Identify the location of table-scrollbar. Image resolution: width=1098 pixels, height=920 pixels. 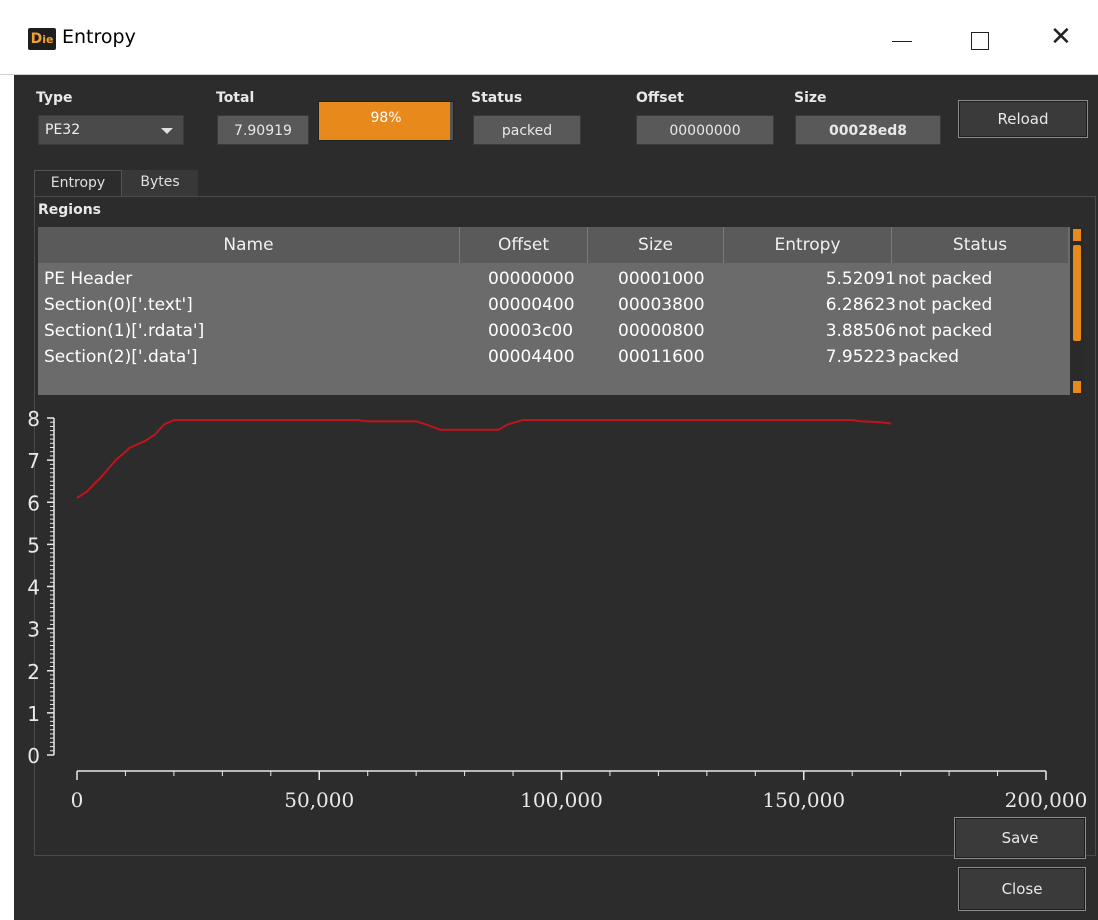
(1077, 311).